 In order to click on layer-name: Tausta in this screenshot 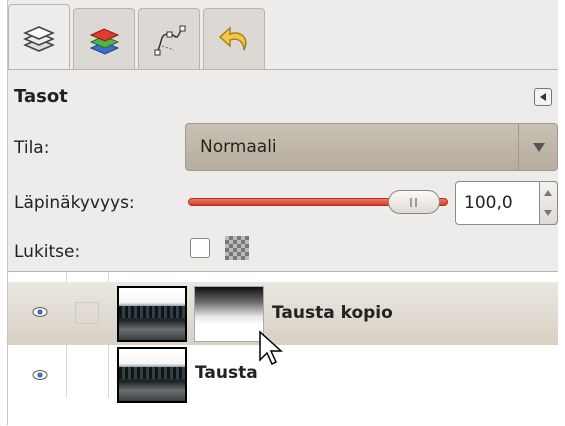, I will do `click(226, 373)`.